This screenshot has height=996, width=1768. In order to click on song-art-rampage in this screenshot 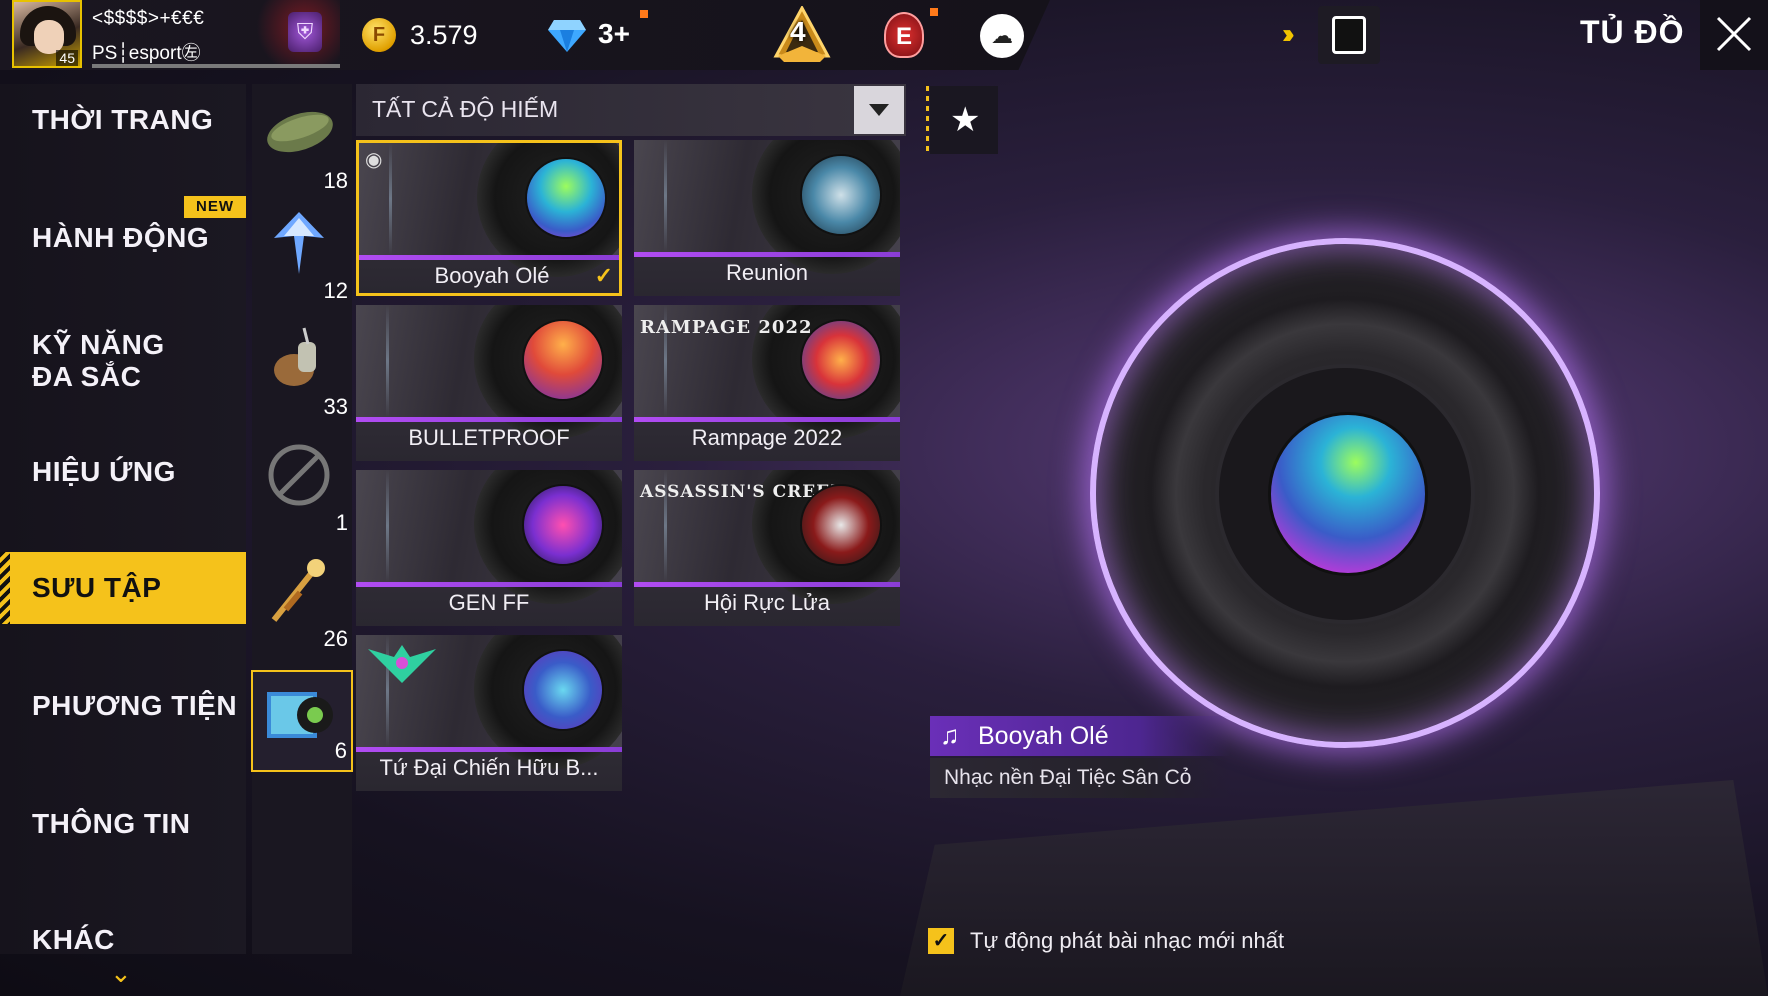, I will do `click(841, 360)`.